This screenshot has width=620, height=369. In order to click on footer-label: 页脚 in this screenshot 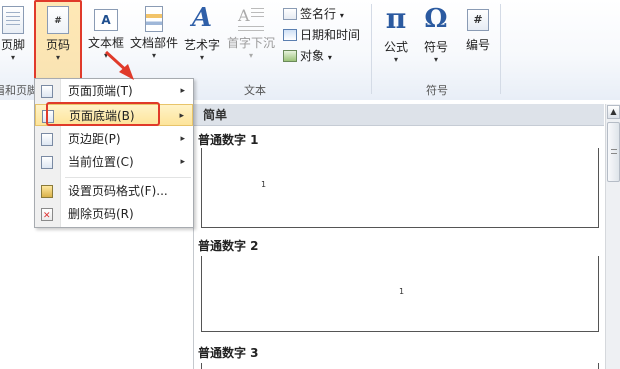, I will do `click(12, 45)`.